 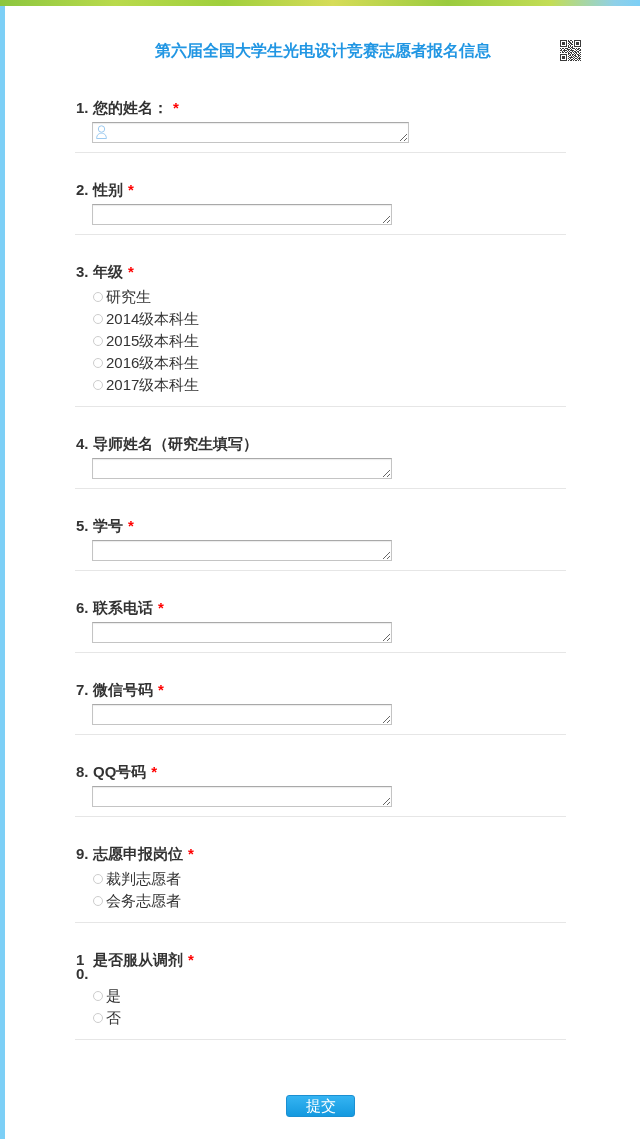 What do you see at coordinates (153, 363) in the screenshot?
I see `option-label: 2016级本科生` at bounding box center [153, 363].